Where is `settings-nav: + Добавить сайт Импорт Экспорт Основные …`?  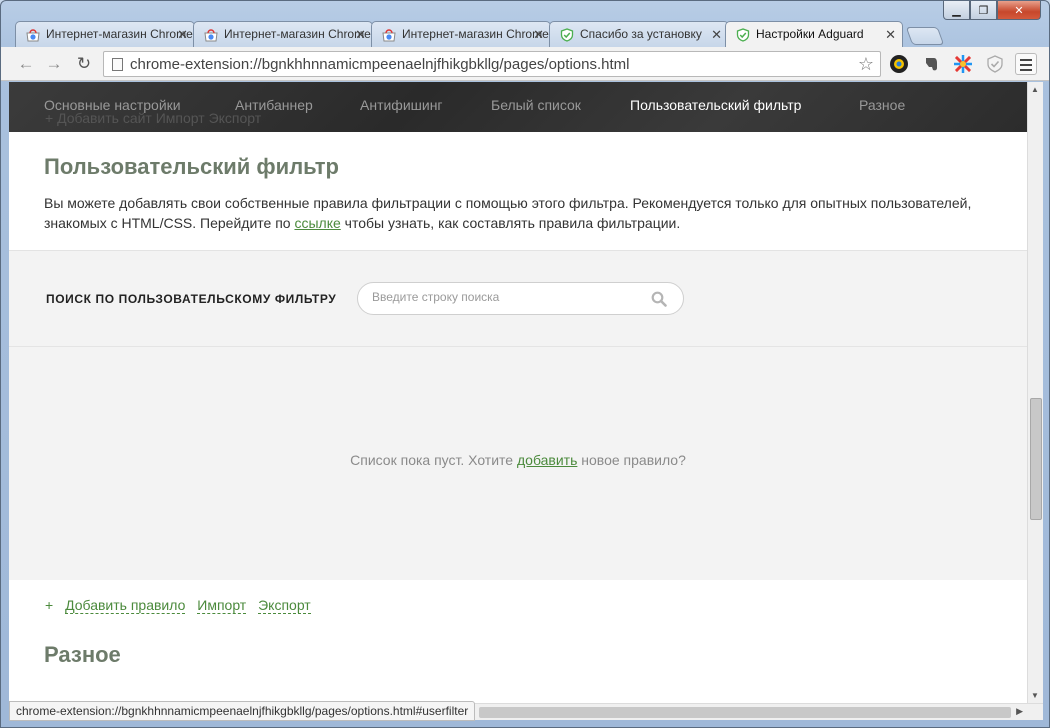 settings-nav: + Добавить сайт Импорт Экспорт Основные … is located at coordinates (518, 107).